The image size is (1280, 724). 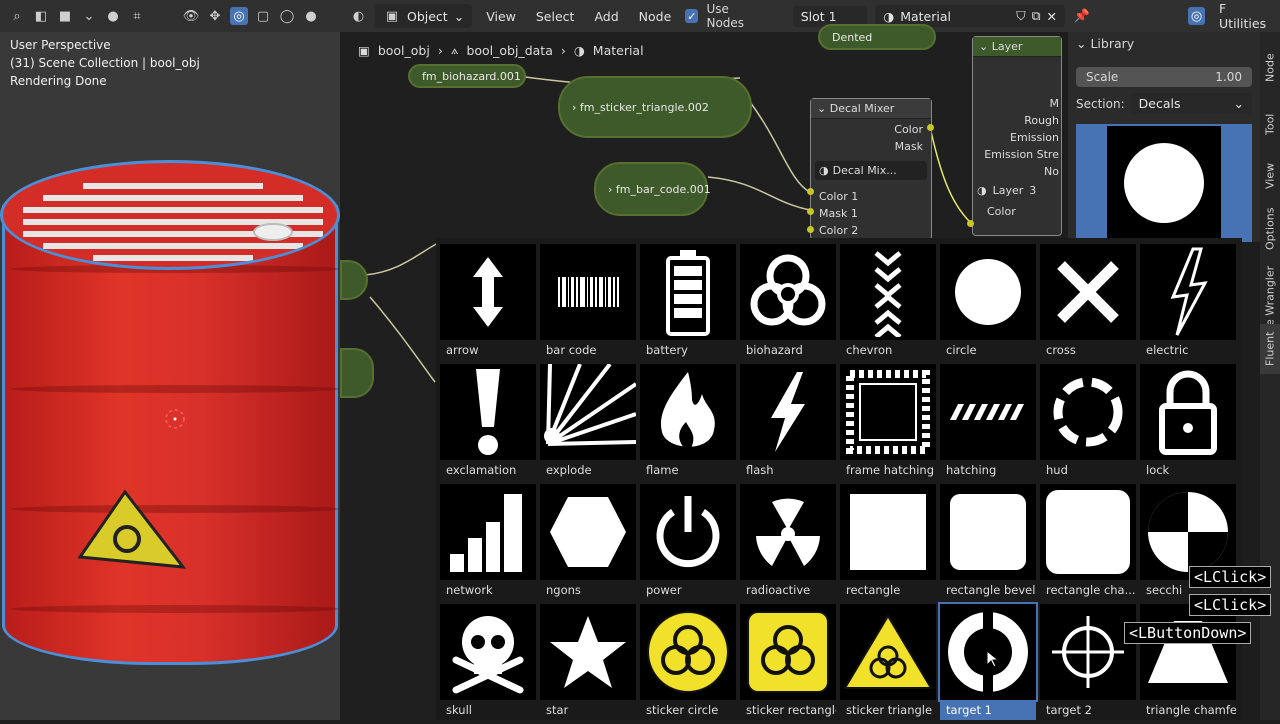 I want to click on library-item-biohazard: biohazard, so click(x=788, y=304).